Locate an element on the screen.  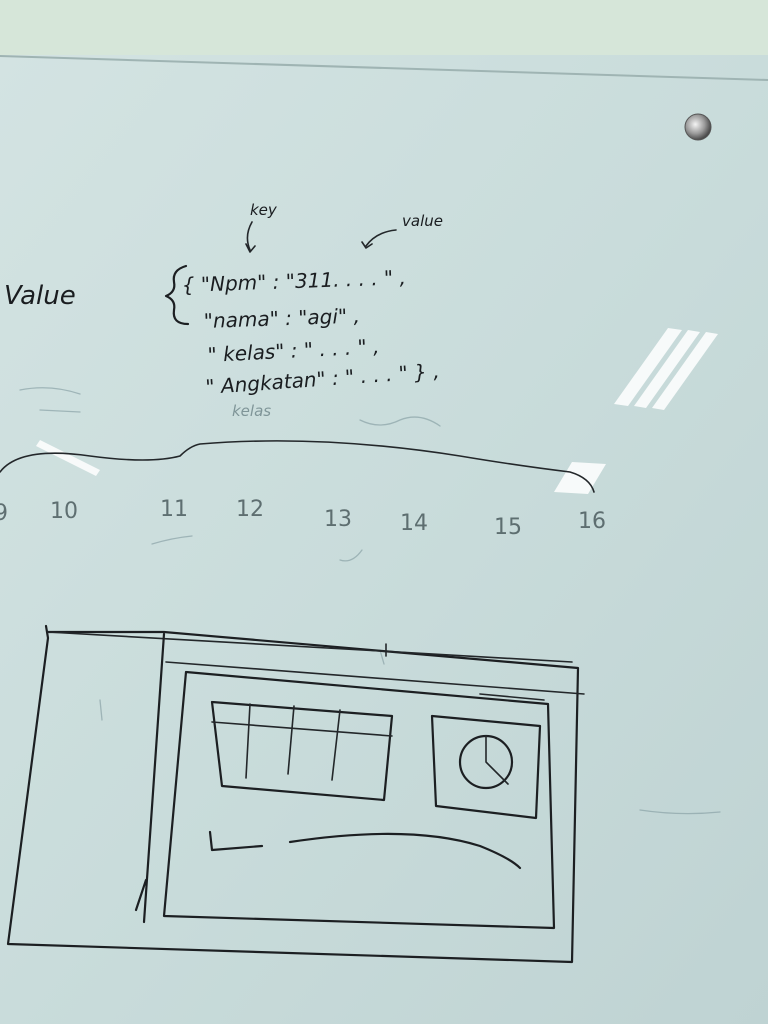
timeline-number-9: 9 is located at coordinates (4, 513).